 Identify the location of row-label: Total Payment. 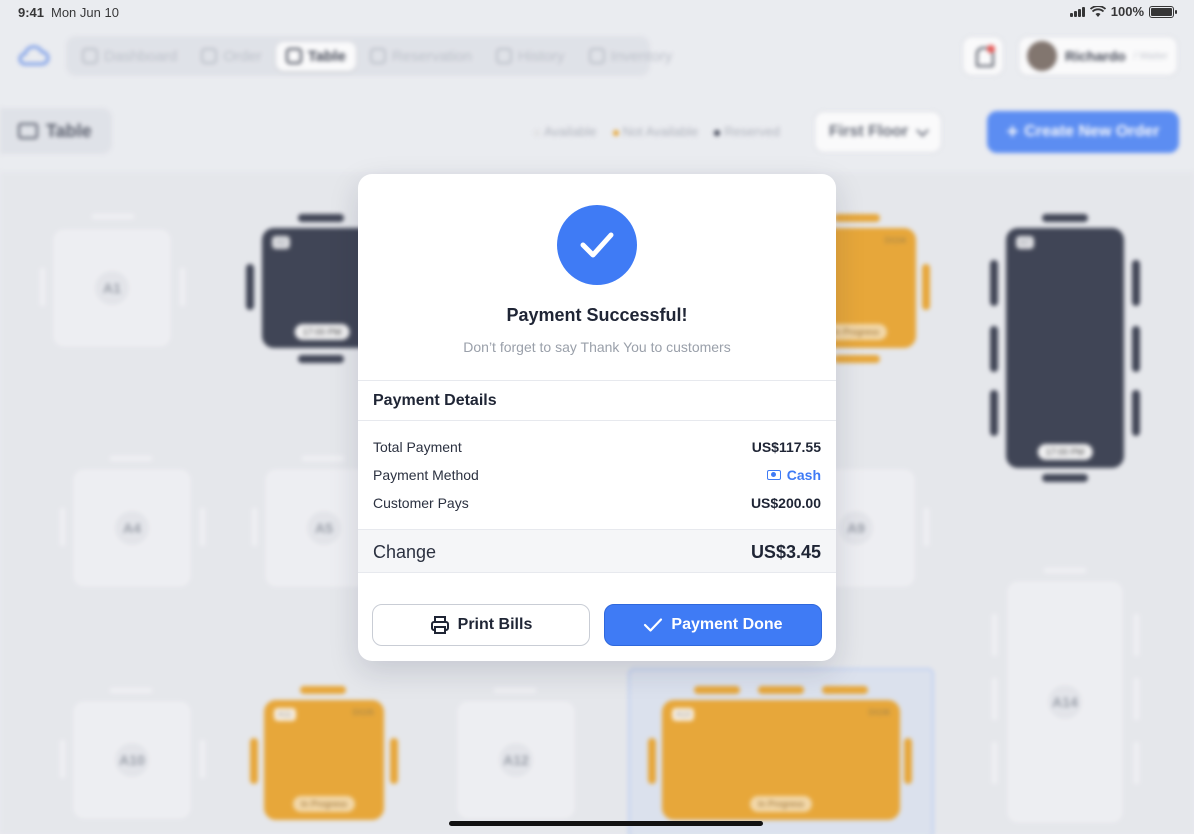
(417, 447).